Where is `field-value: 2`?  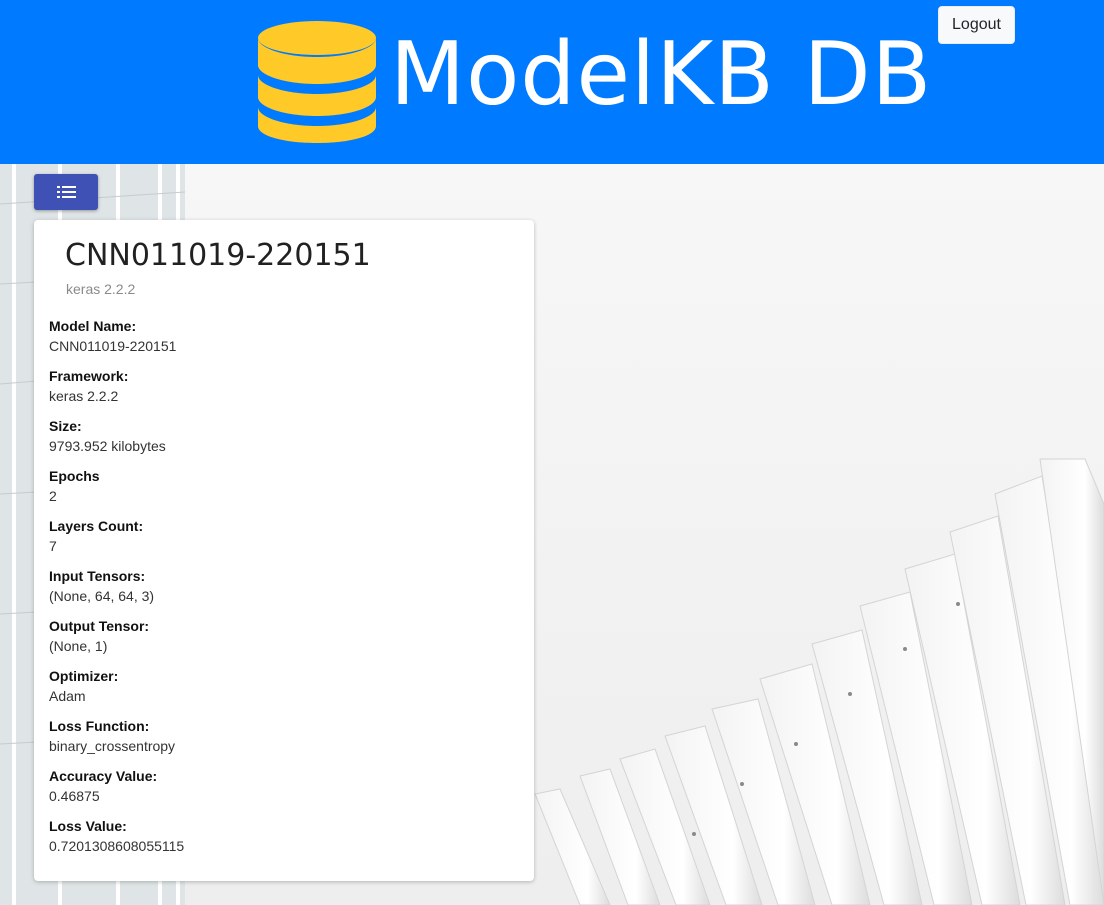 field-value: 2 is located at coordinates (53, 496).